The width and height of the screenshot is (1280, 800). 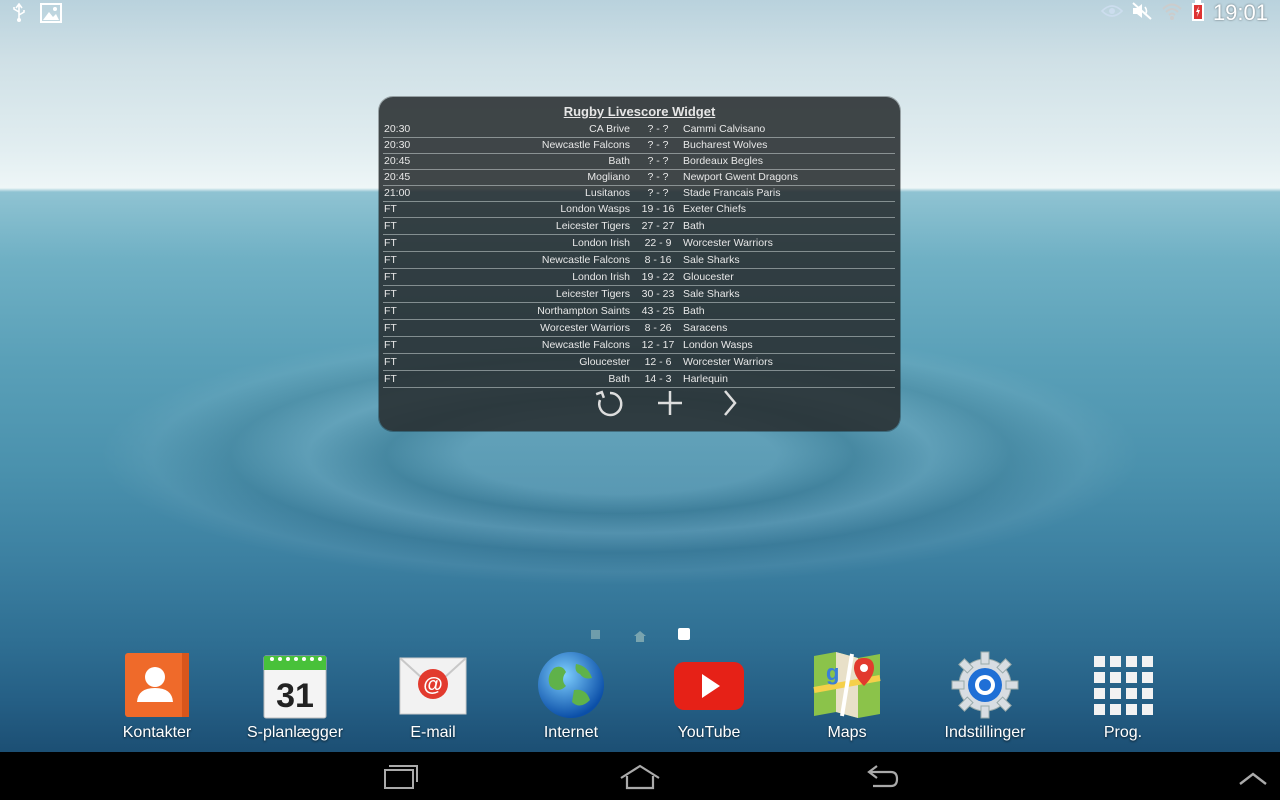 I want to click on match-row: FT Newcastle Falcons 12 - 17 London Wasps, so click(x=639, y=345).